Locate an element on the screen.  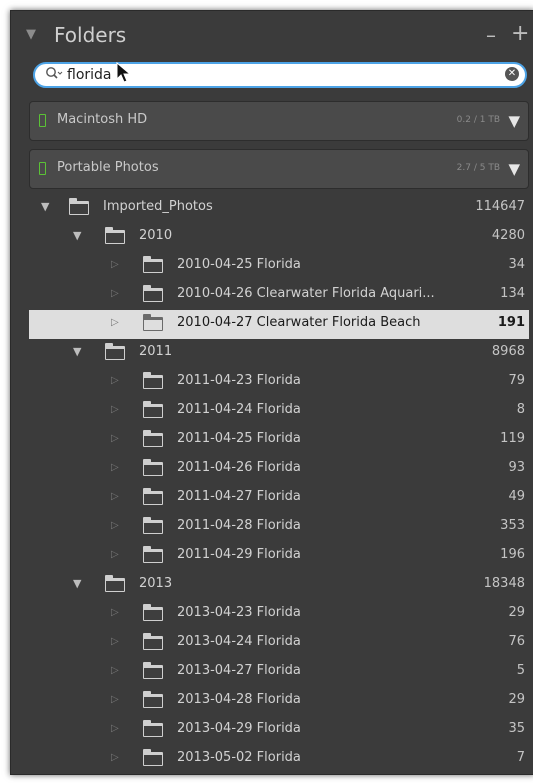
tree-folder-item: ▷ 2013-04-23 Florida 29 is located at coordinates (279, 614).